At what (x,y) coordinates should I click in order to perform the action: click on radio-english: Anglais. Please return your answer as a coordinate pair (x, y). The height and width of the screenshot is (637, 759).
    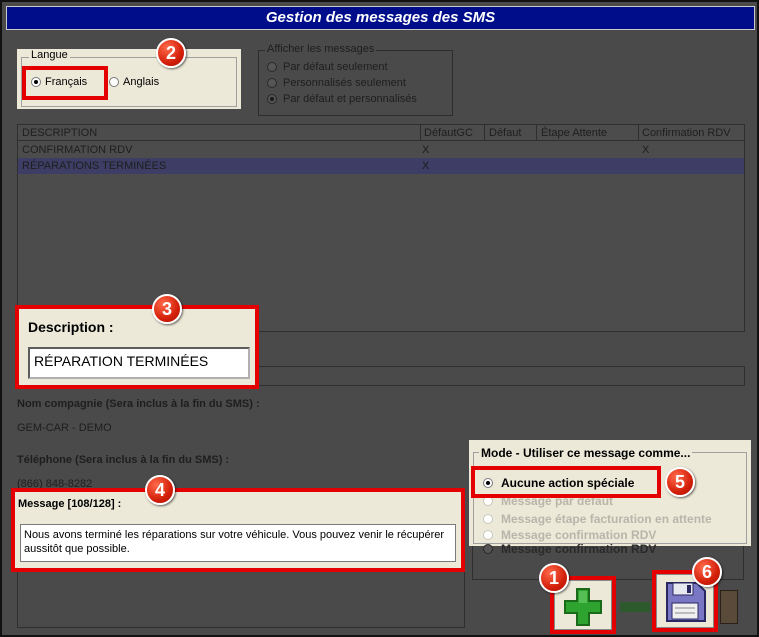
    Looking at the image, I should click on (134, 82).